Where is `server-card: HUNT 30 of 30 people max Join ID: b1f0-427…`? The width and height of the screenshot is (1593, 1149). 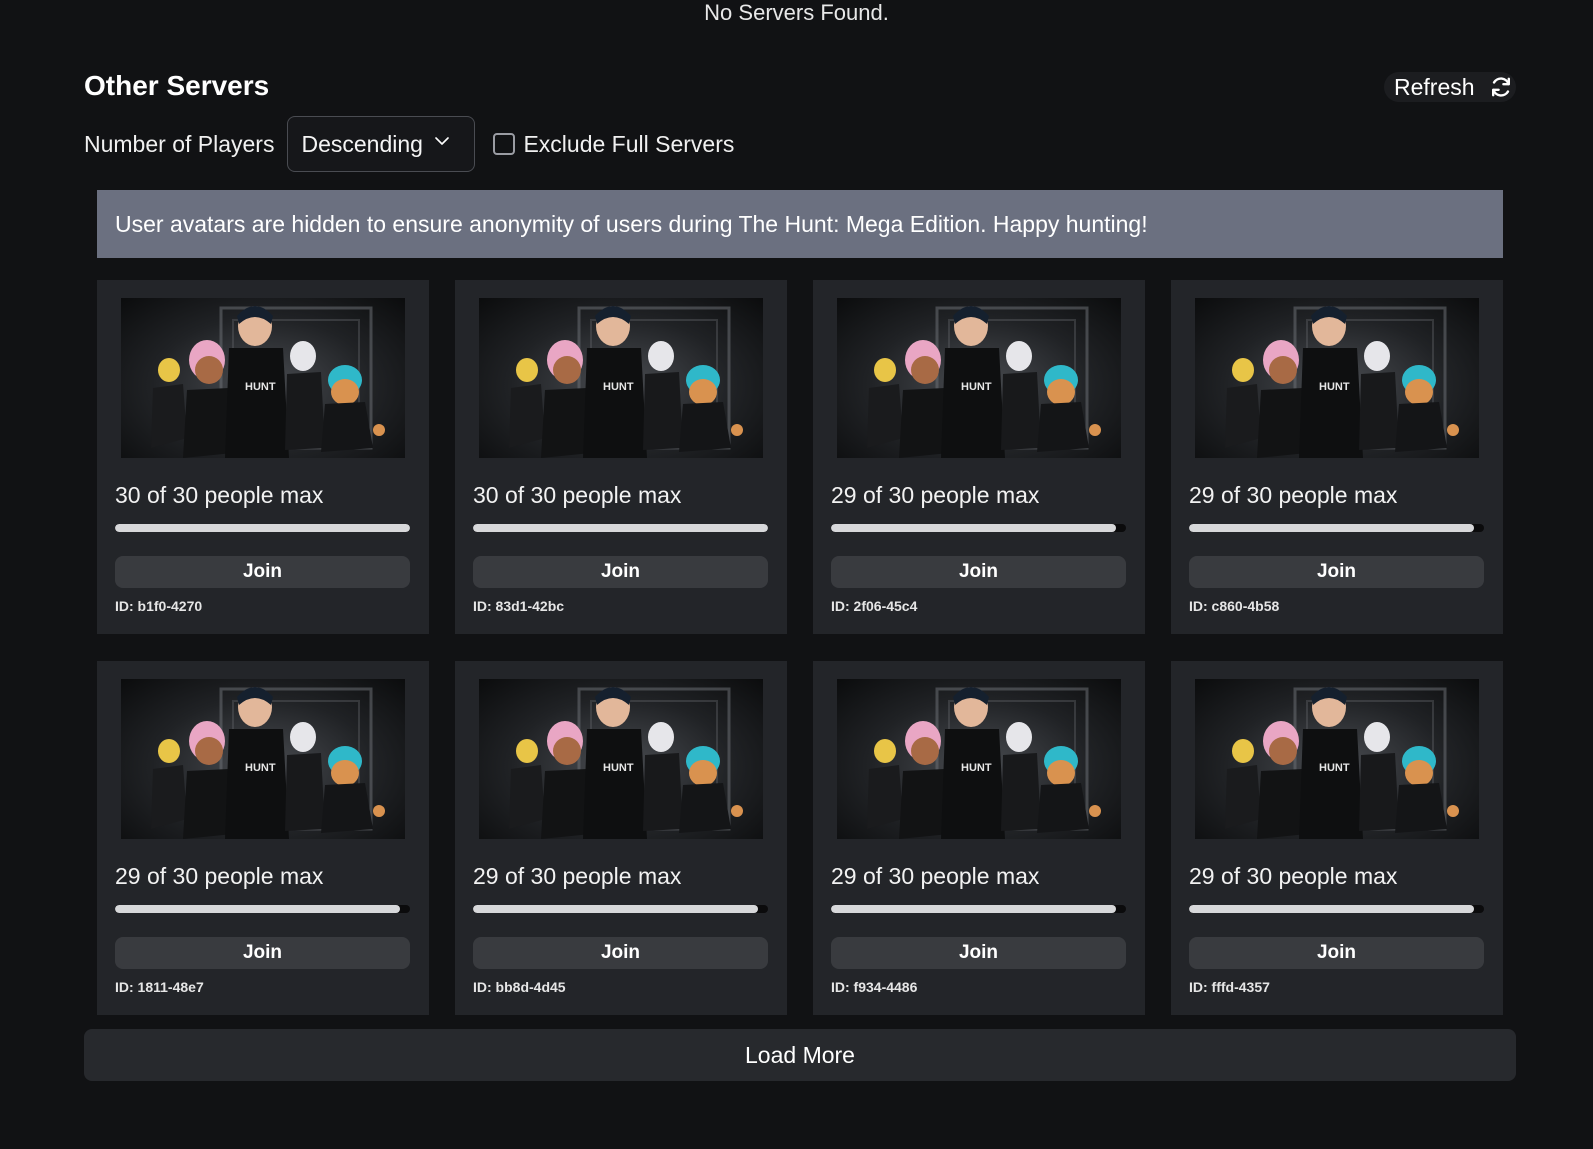 server-card: HUNT 30 of 30 people max Join ID: b1f0-427… is located at coordinates (263, 457).